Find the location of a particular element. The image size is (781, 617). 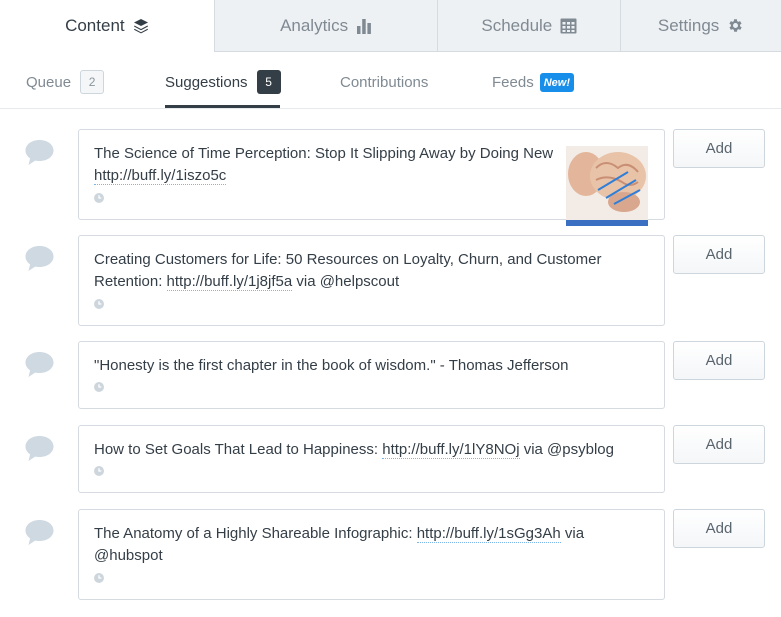

suggestions-count-badge: 5 is located at coordinates (268, 82).